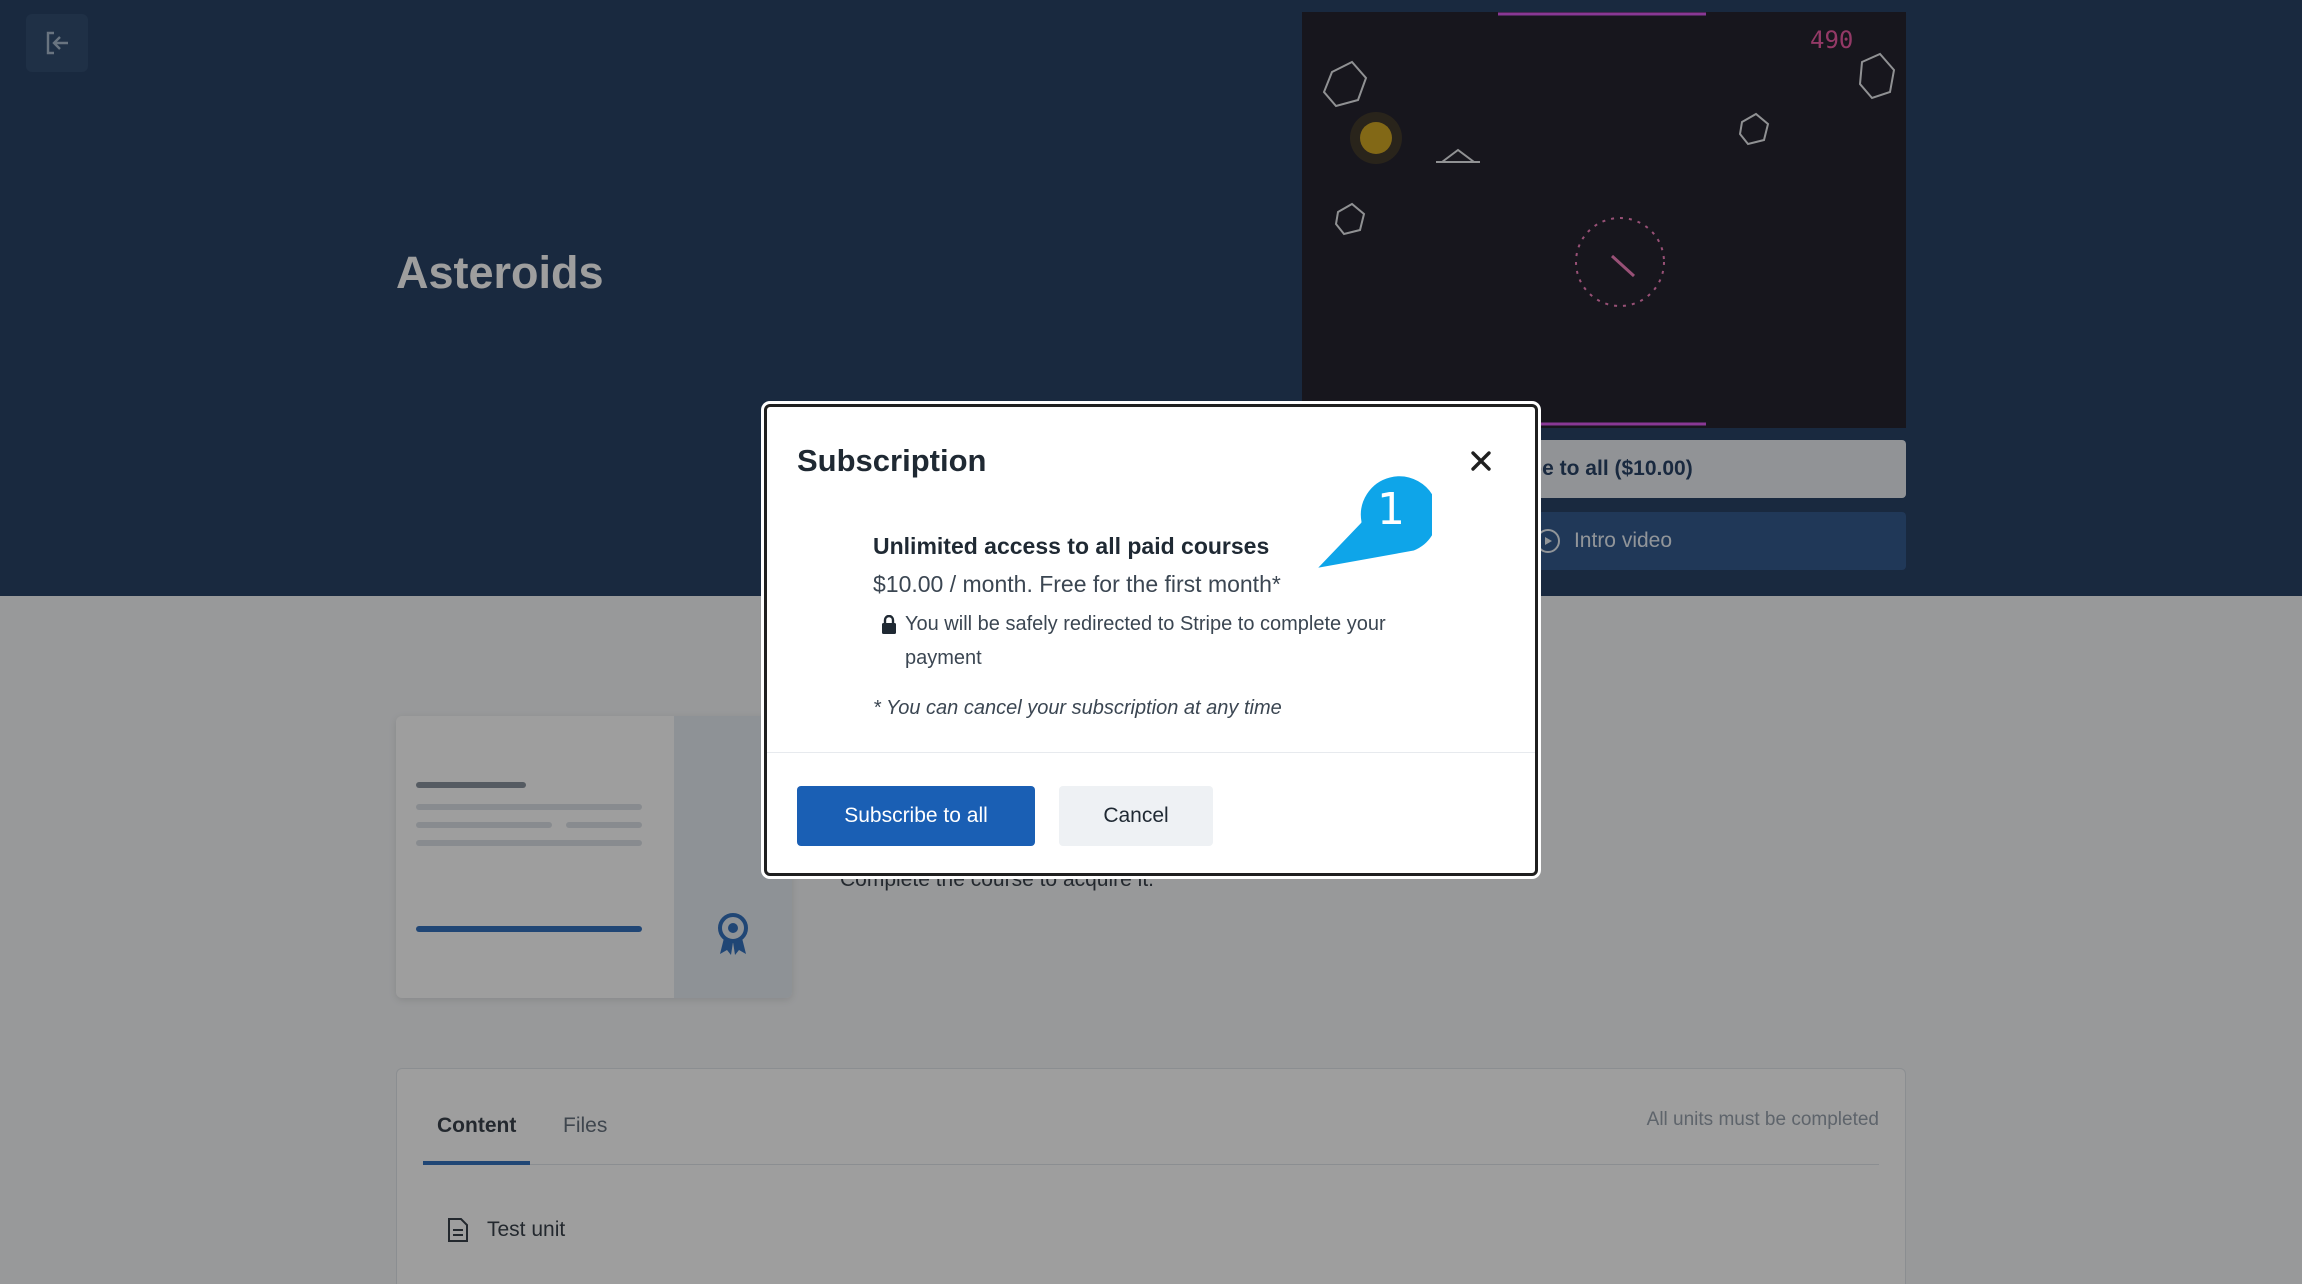 Image resolution: width=2302 pixels, height=1284 pixels. Describe the element at coordinates (1151, 752) in the screenshot. I see `modal-divider` at that location.